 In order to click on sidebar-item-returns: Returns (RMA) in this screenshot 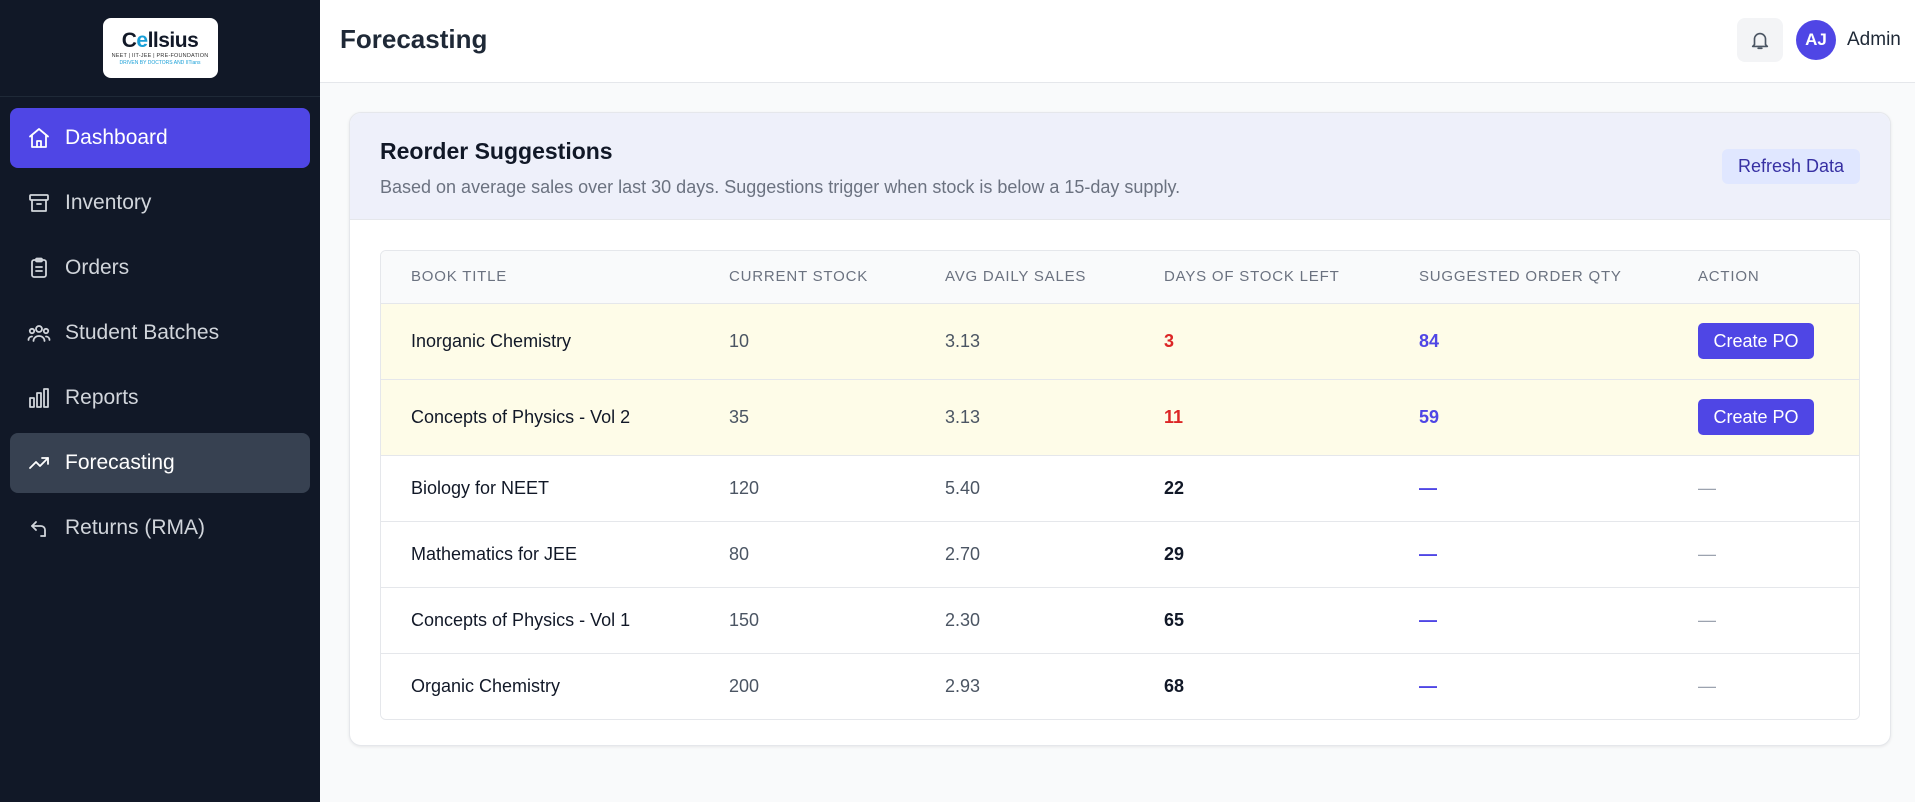, I will do `click(160, 528)`.